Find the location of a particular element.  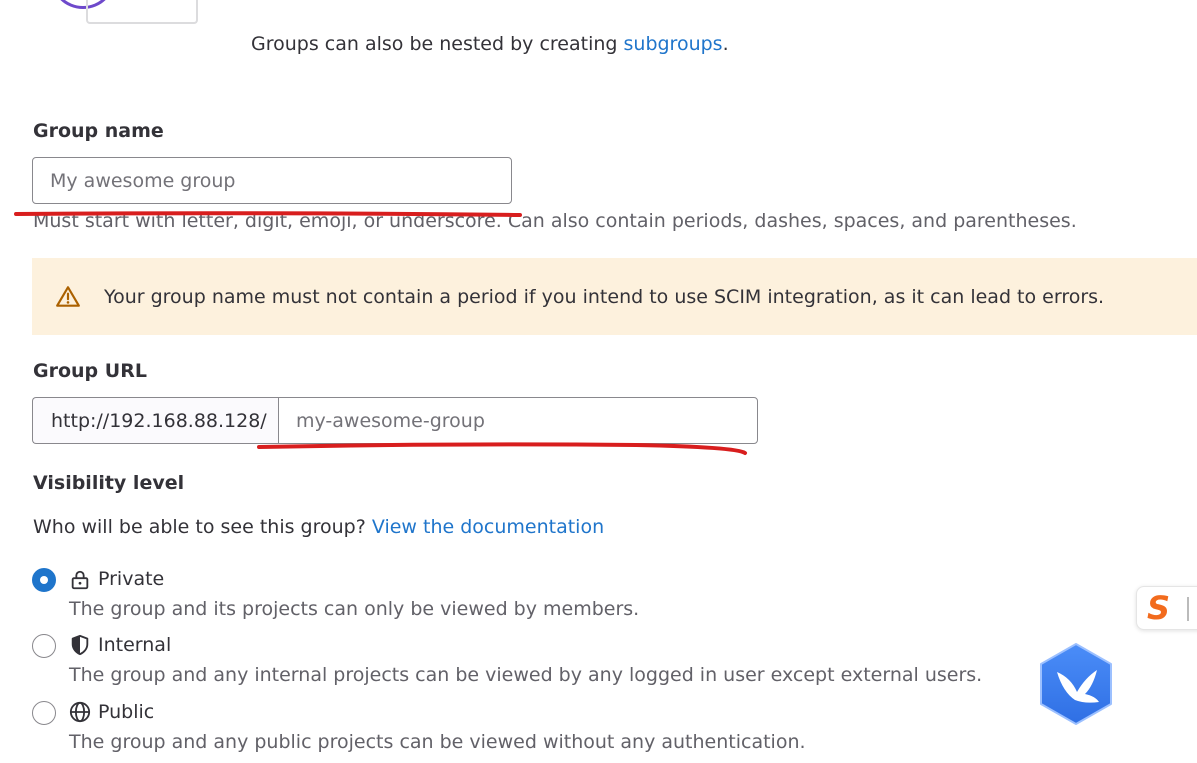

group-url-input is located at coordinates (518, 420).